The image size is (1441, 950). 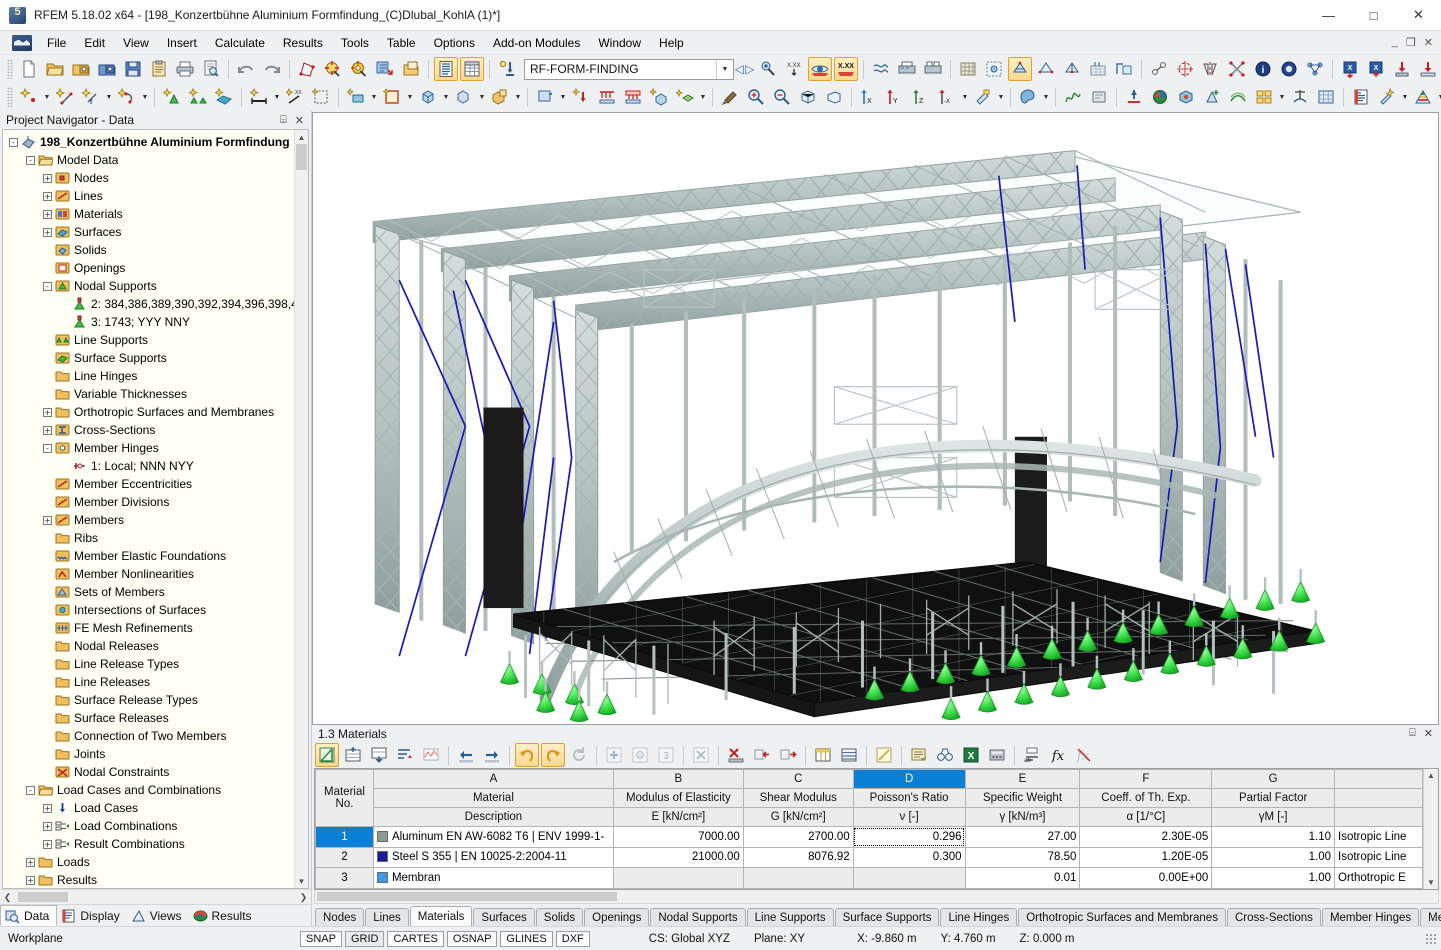 I want to click on column-letter-header: D, so click(x=909, y=779).